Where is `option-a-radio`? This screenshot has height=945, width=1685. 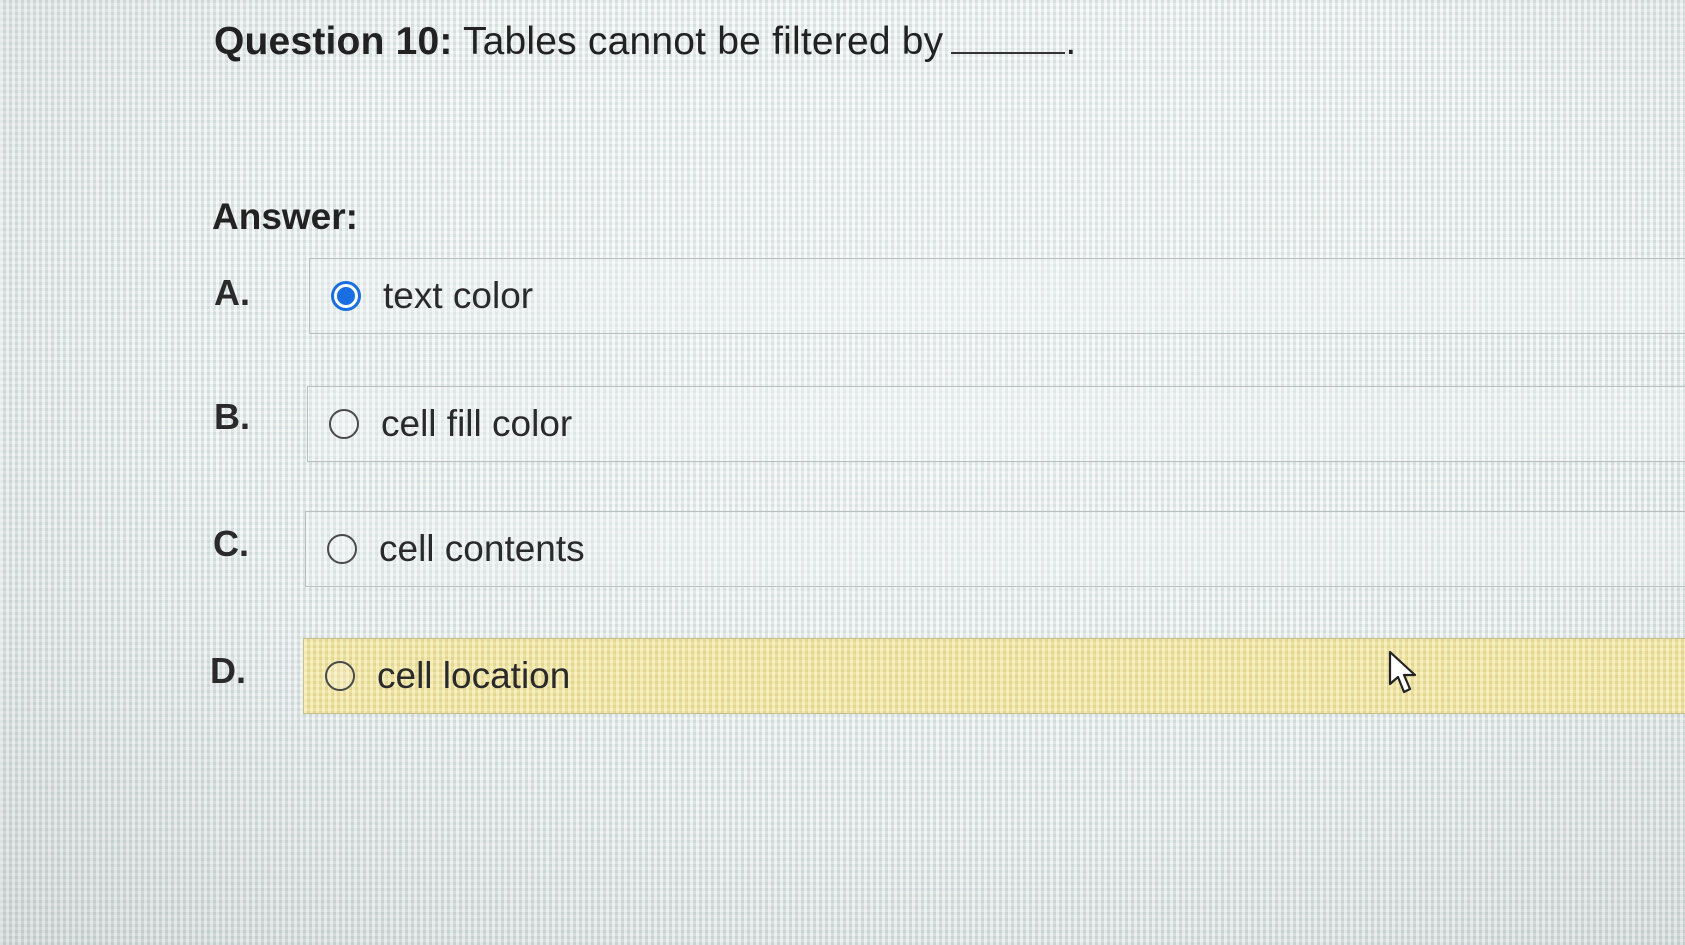 option-a-radio is located at coordinates (346, 296).